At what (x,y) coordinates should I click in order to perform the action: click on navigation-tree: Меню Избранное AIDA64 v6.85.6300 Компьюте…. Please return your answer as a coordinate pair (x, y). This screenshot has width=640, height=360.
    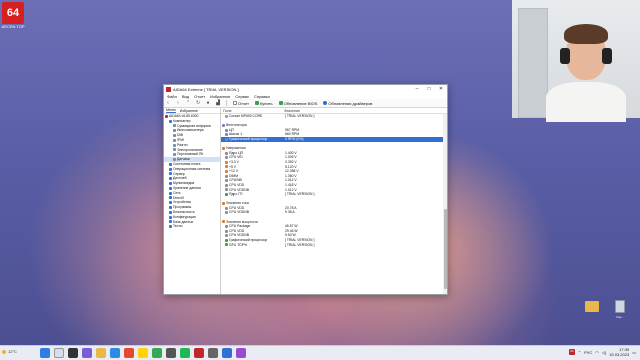
    Looking at the image, I should click on (192, 201).